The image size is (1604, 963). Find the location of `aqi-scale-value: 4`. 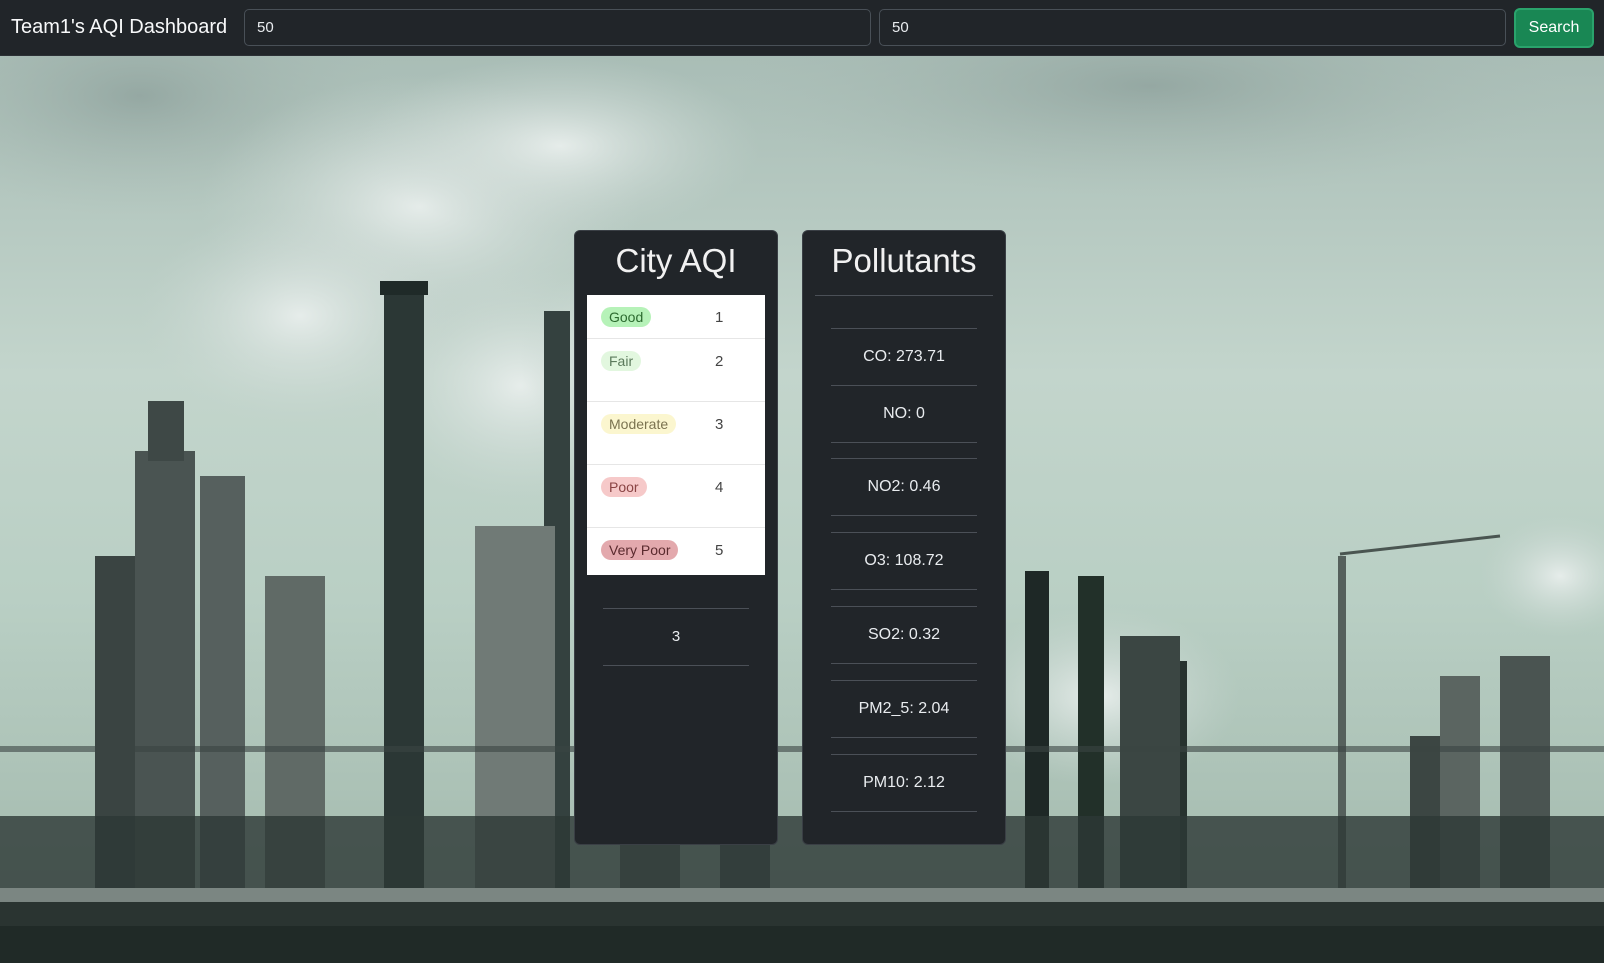

aqi-scale-value: 4 is located at coordinates (719, 487).